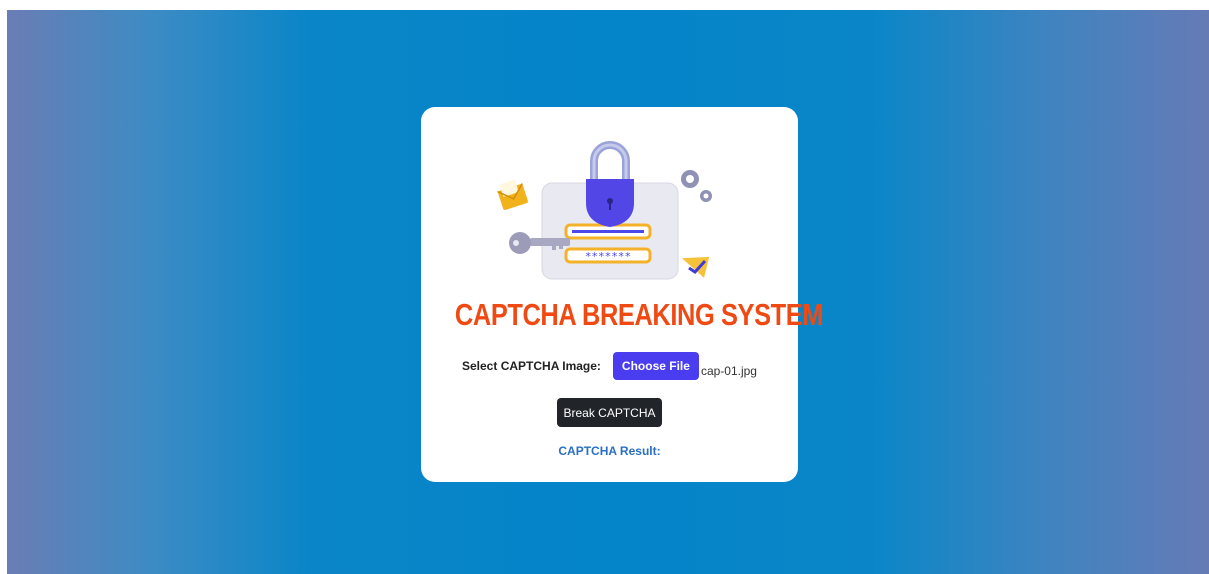 This screenshot has height=574, width=1209. Describe the element at coordinates (610, 184) in the screenshot. I see `padlock-icon` at that location.